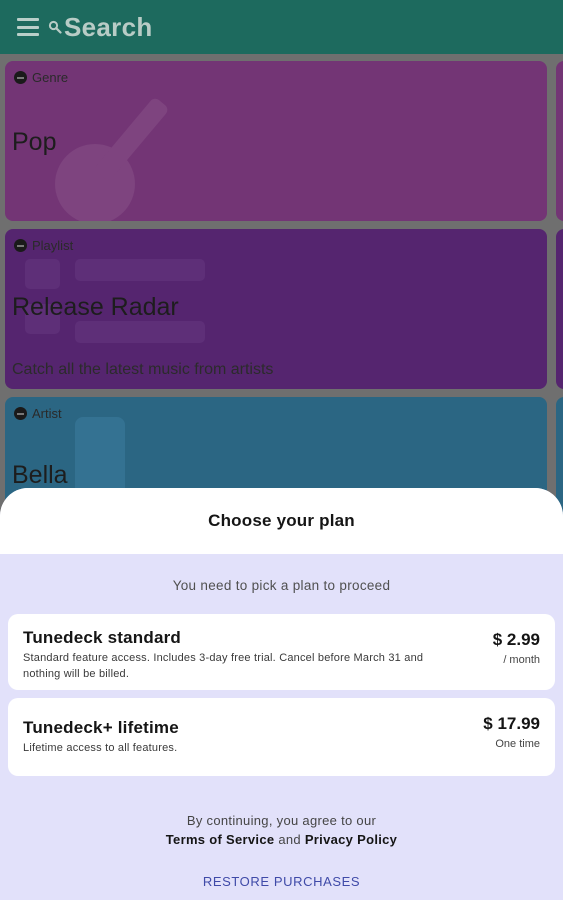 This screenshot has width=563, height=900. I want to click on sheet-header: Choose your plan, so click(281, 521).